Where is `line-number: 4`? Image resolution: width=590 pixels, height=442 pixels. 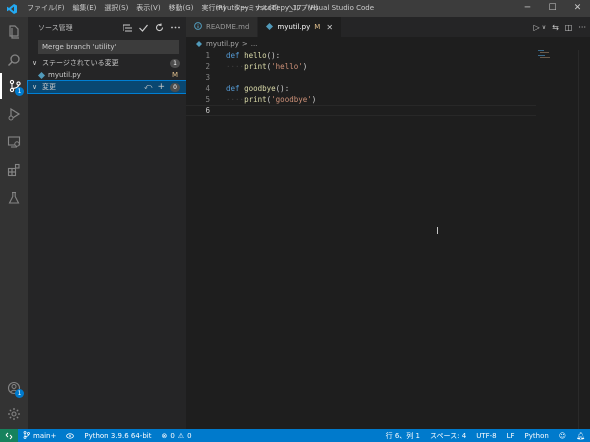
line-number: 4 is located at coordinates (207, 88).